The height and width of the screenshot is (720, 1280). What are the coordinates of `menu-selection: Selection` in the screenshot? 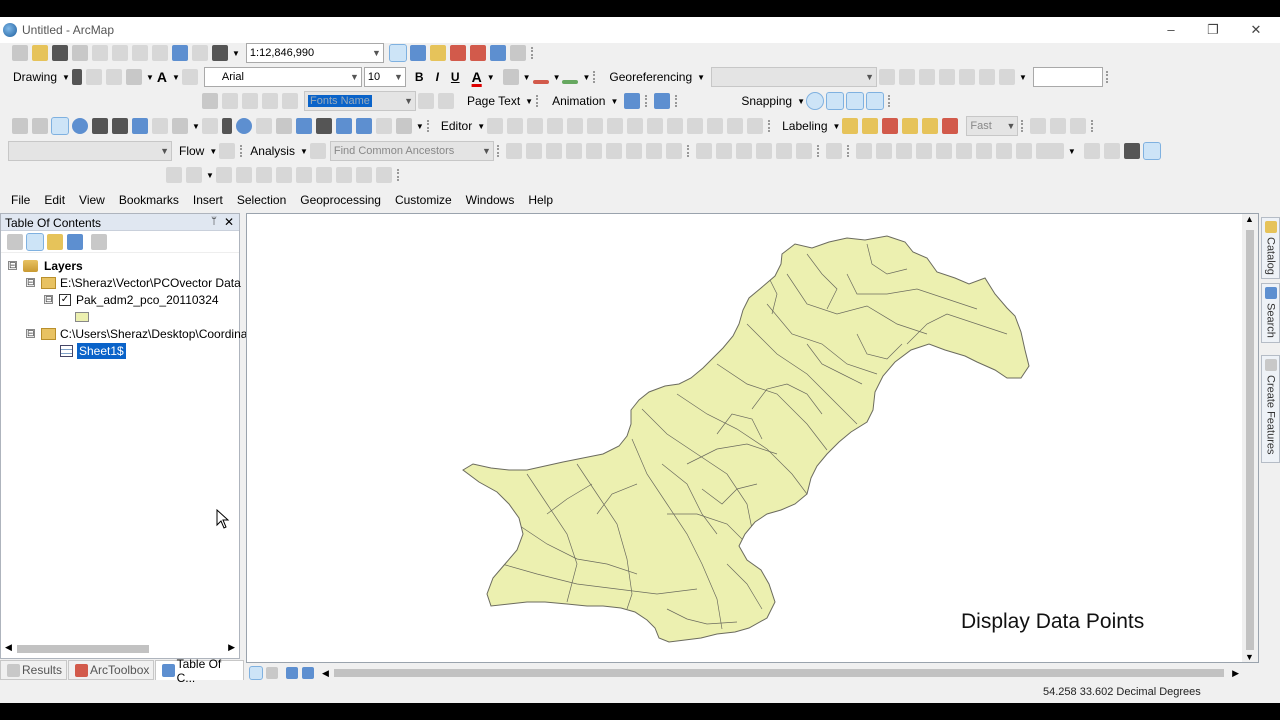 It's located at (261, 200).